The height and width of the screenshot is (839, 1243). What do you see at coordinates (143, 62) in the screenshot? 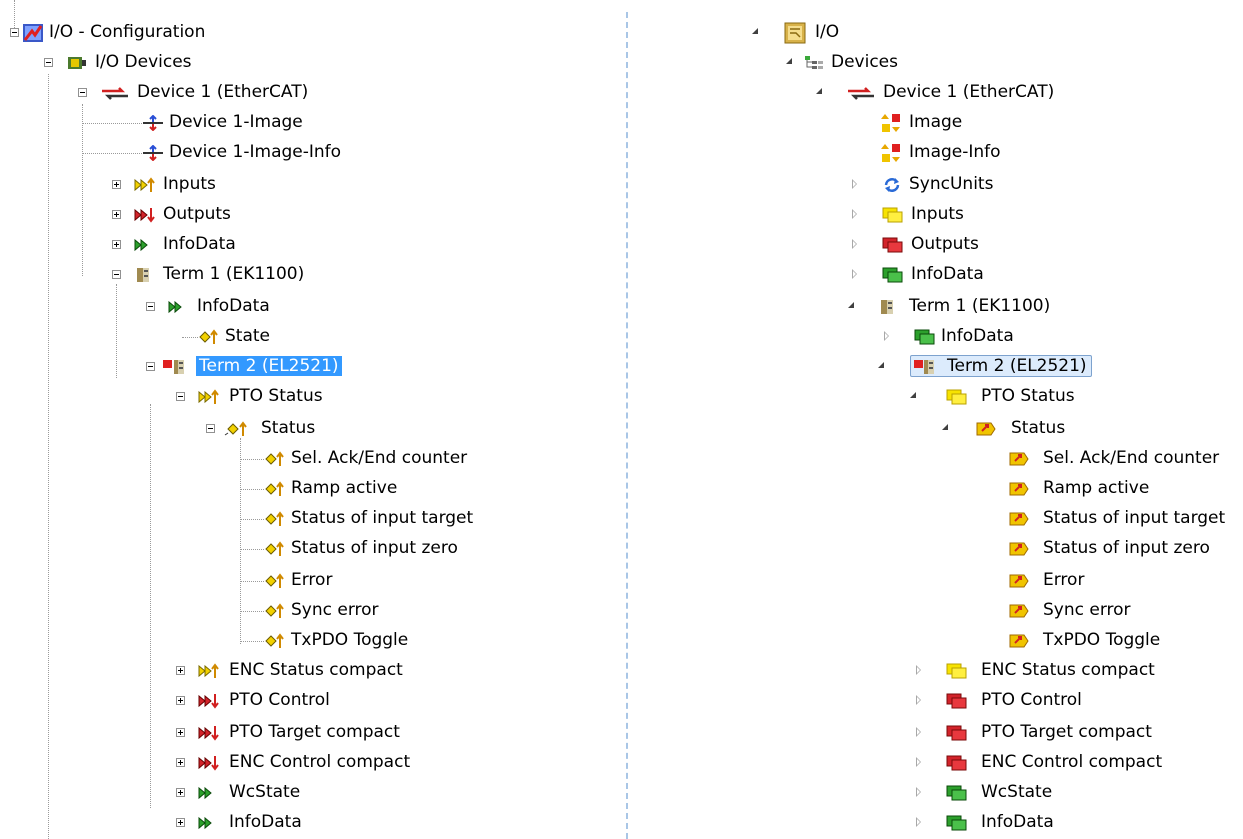
I see `tree-item-label: I/O Devices` at bounding box center [143, 62].